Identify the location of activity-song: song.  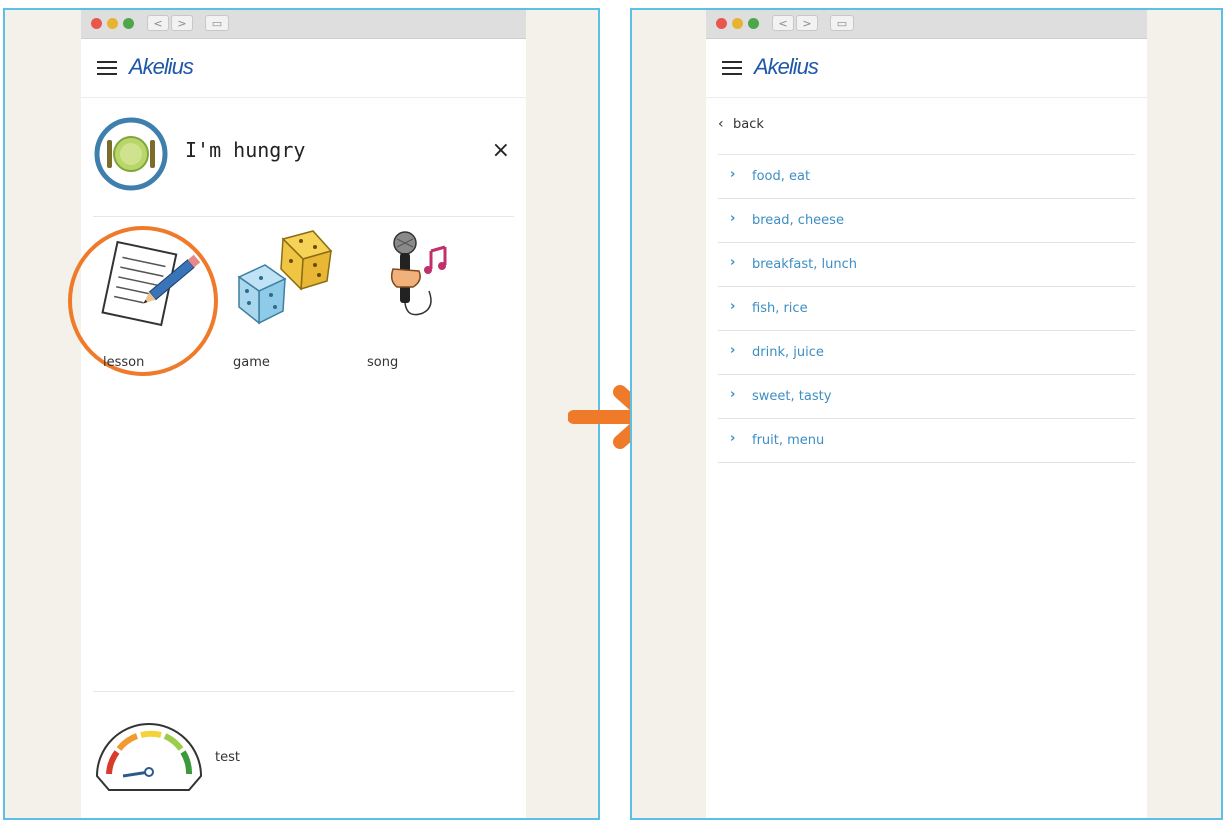
(428, 307).